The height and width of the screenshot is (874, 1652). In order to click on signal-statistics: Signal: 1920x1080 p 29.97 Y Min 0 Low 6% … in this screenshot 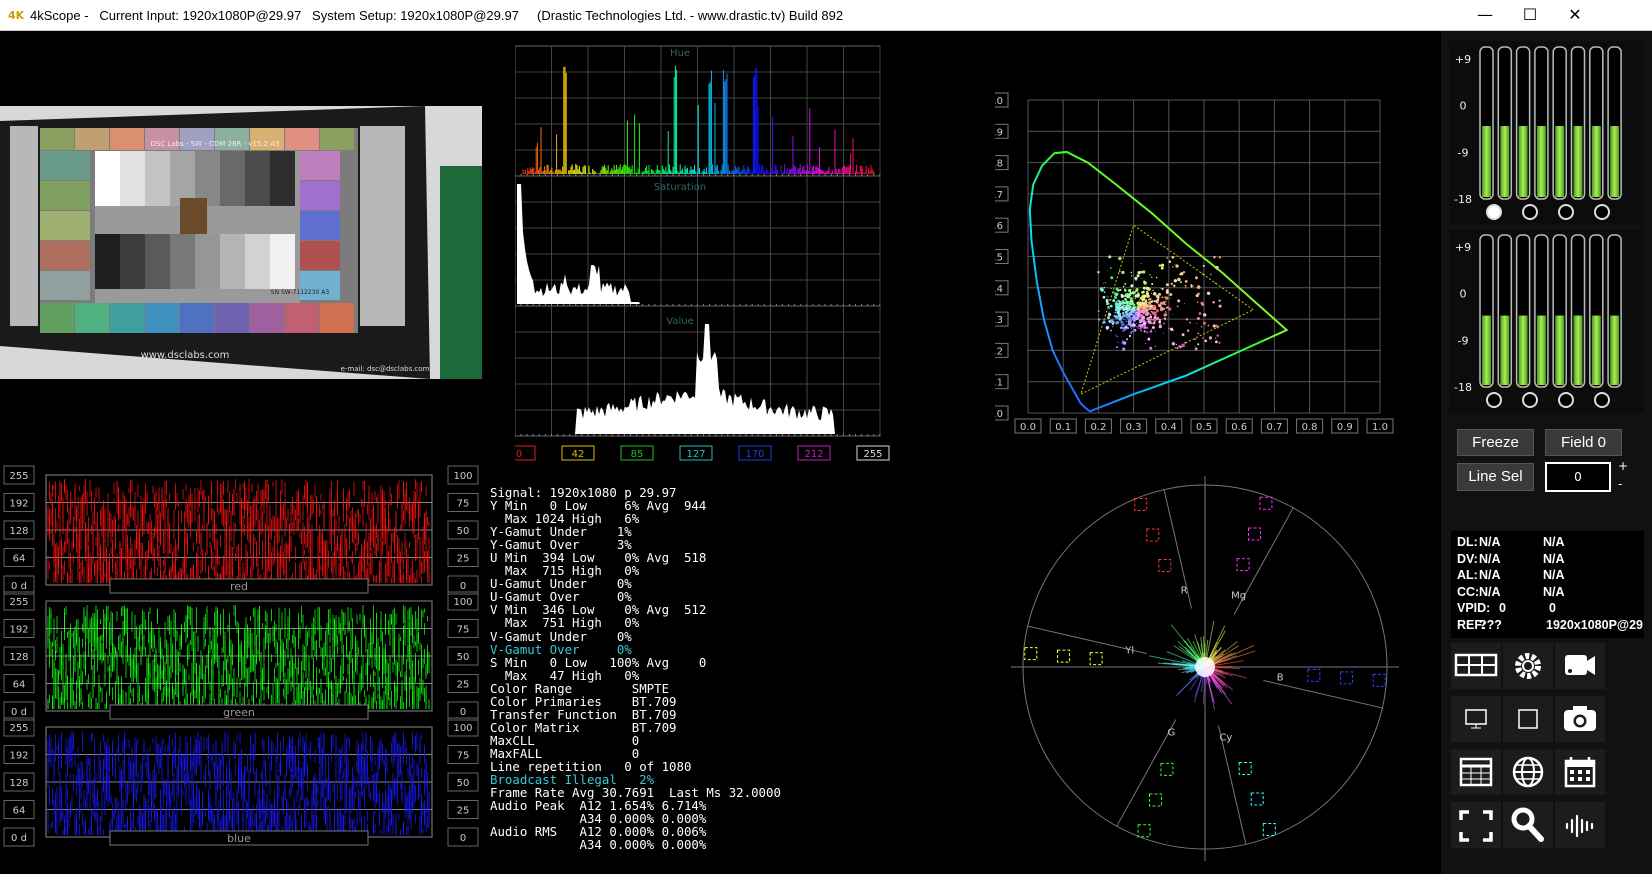, I will do `click(635, 668)`.